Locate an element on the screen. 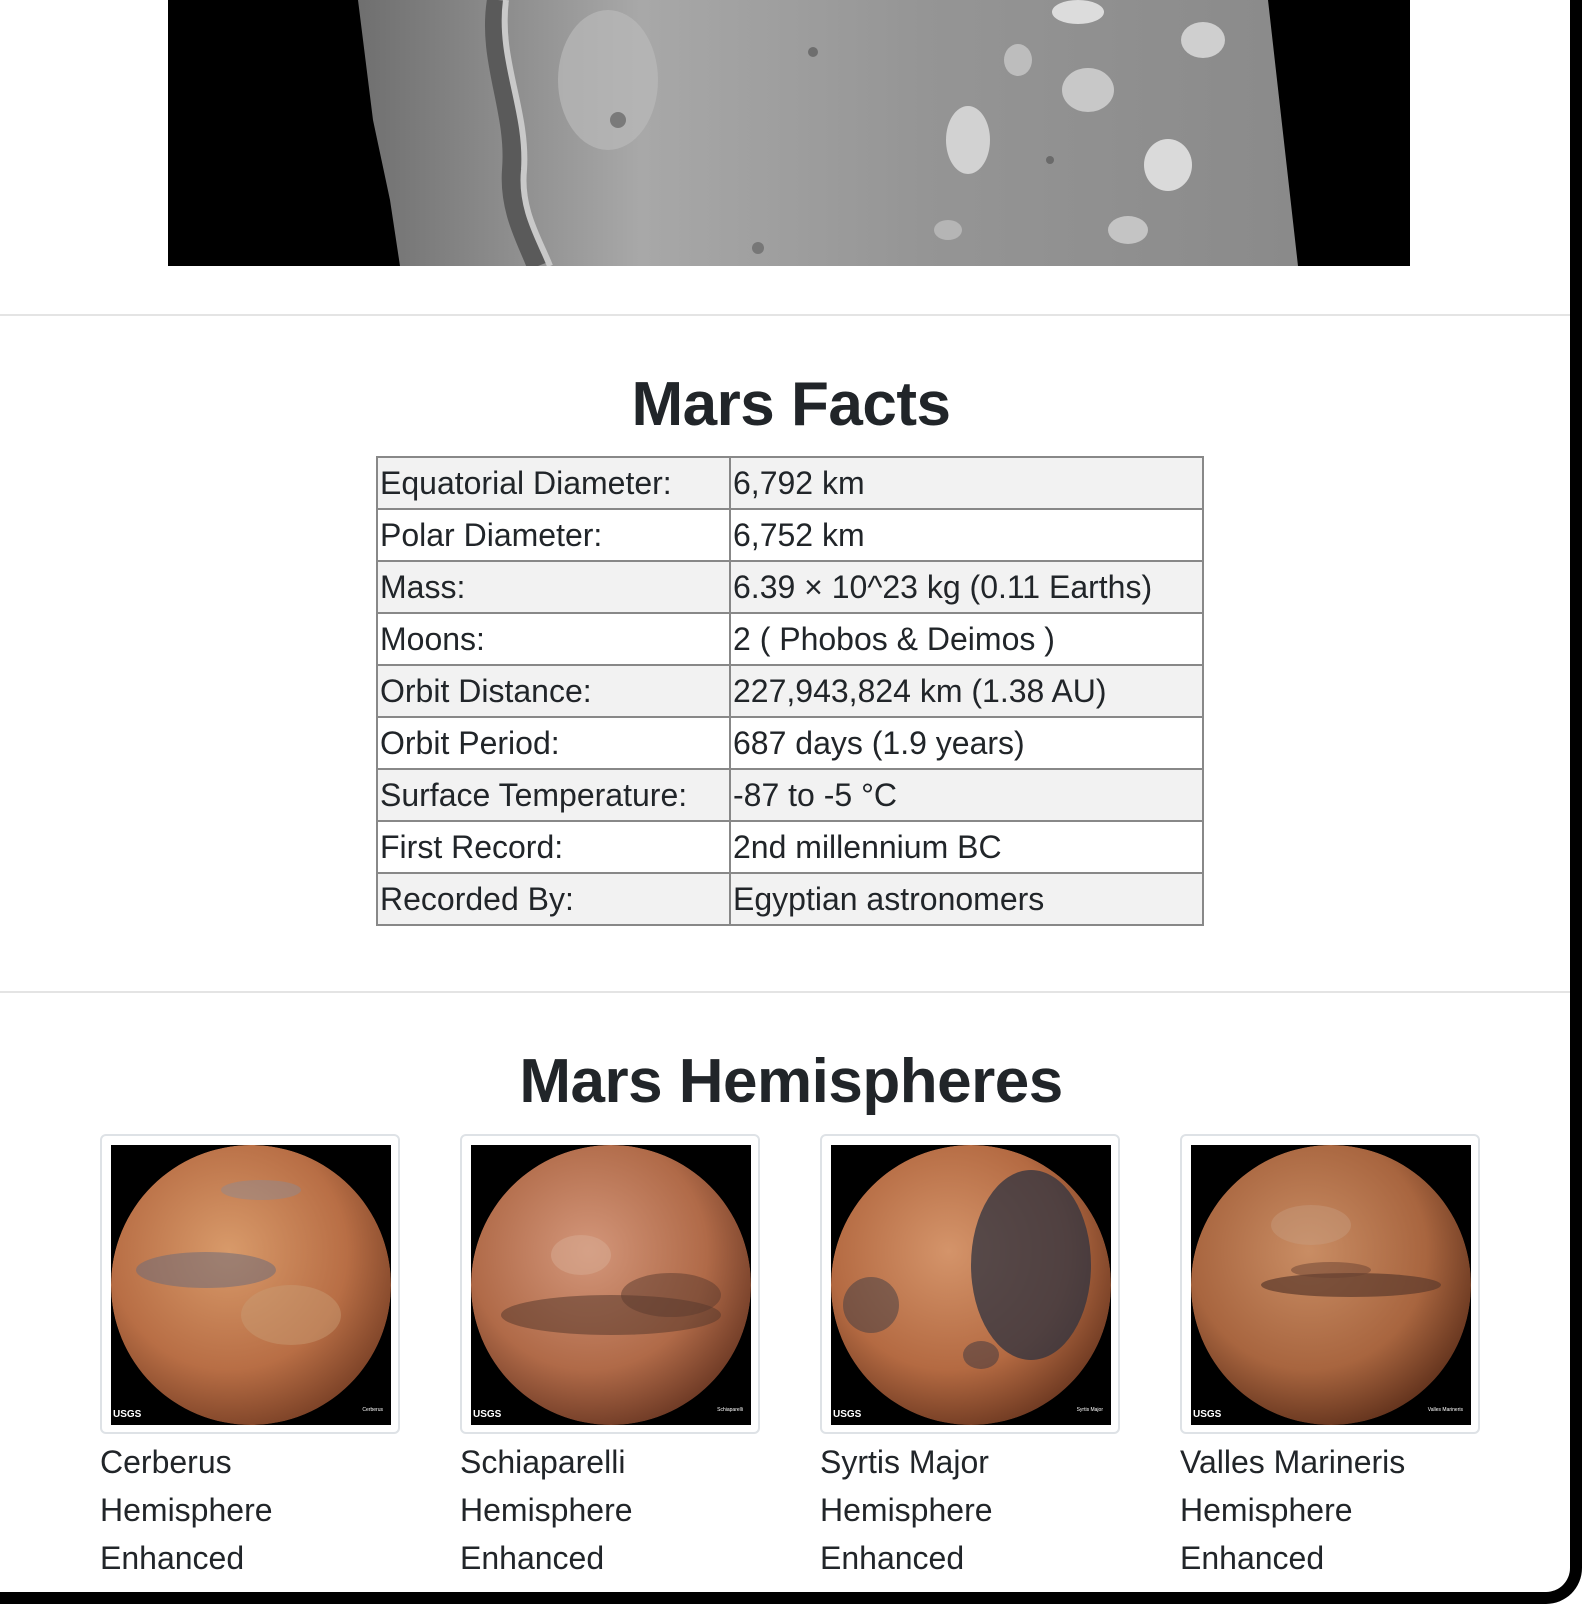  fact-value: 227,943,824 km (1.38 AU) is located at coordinates (966, 691).